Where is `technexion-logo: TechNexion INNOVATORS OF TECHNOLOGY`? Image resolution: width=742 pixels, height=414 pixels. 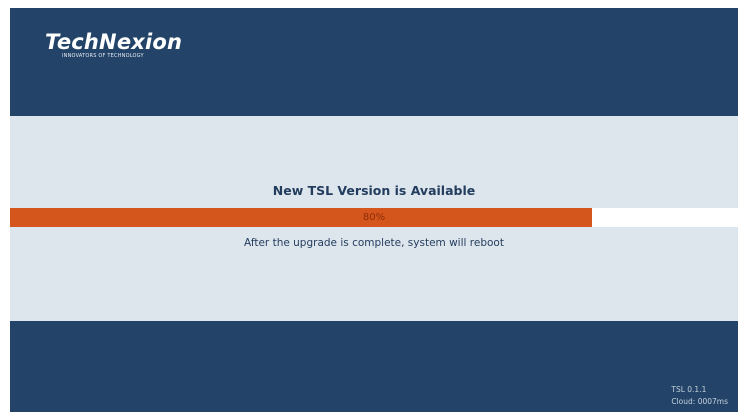
technexion-logo: TechNexion INNOVATORS OF TECHNOLOGY is located at coordinates (114, 44).